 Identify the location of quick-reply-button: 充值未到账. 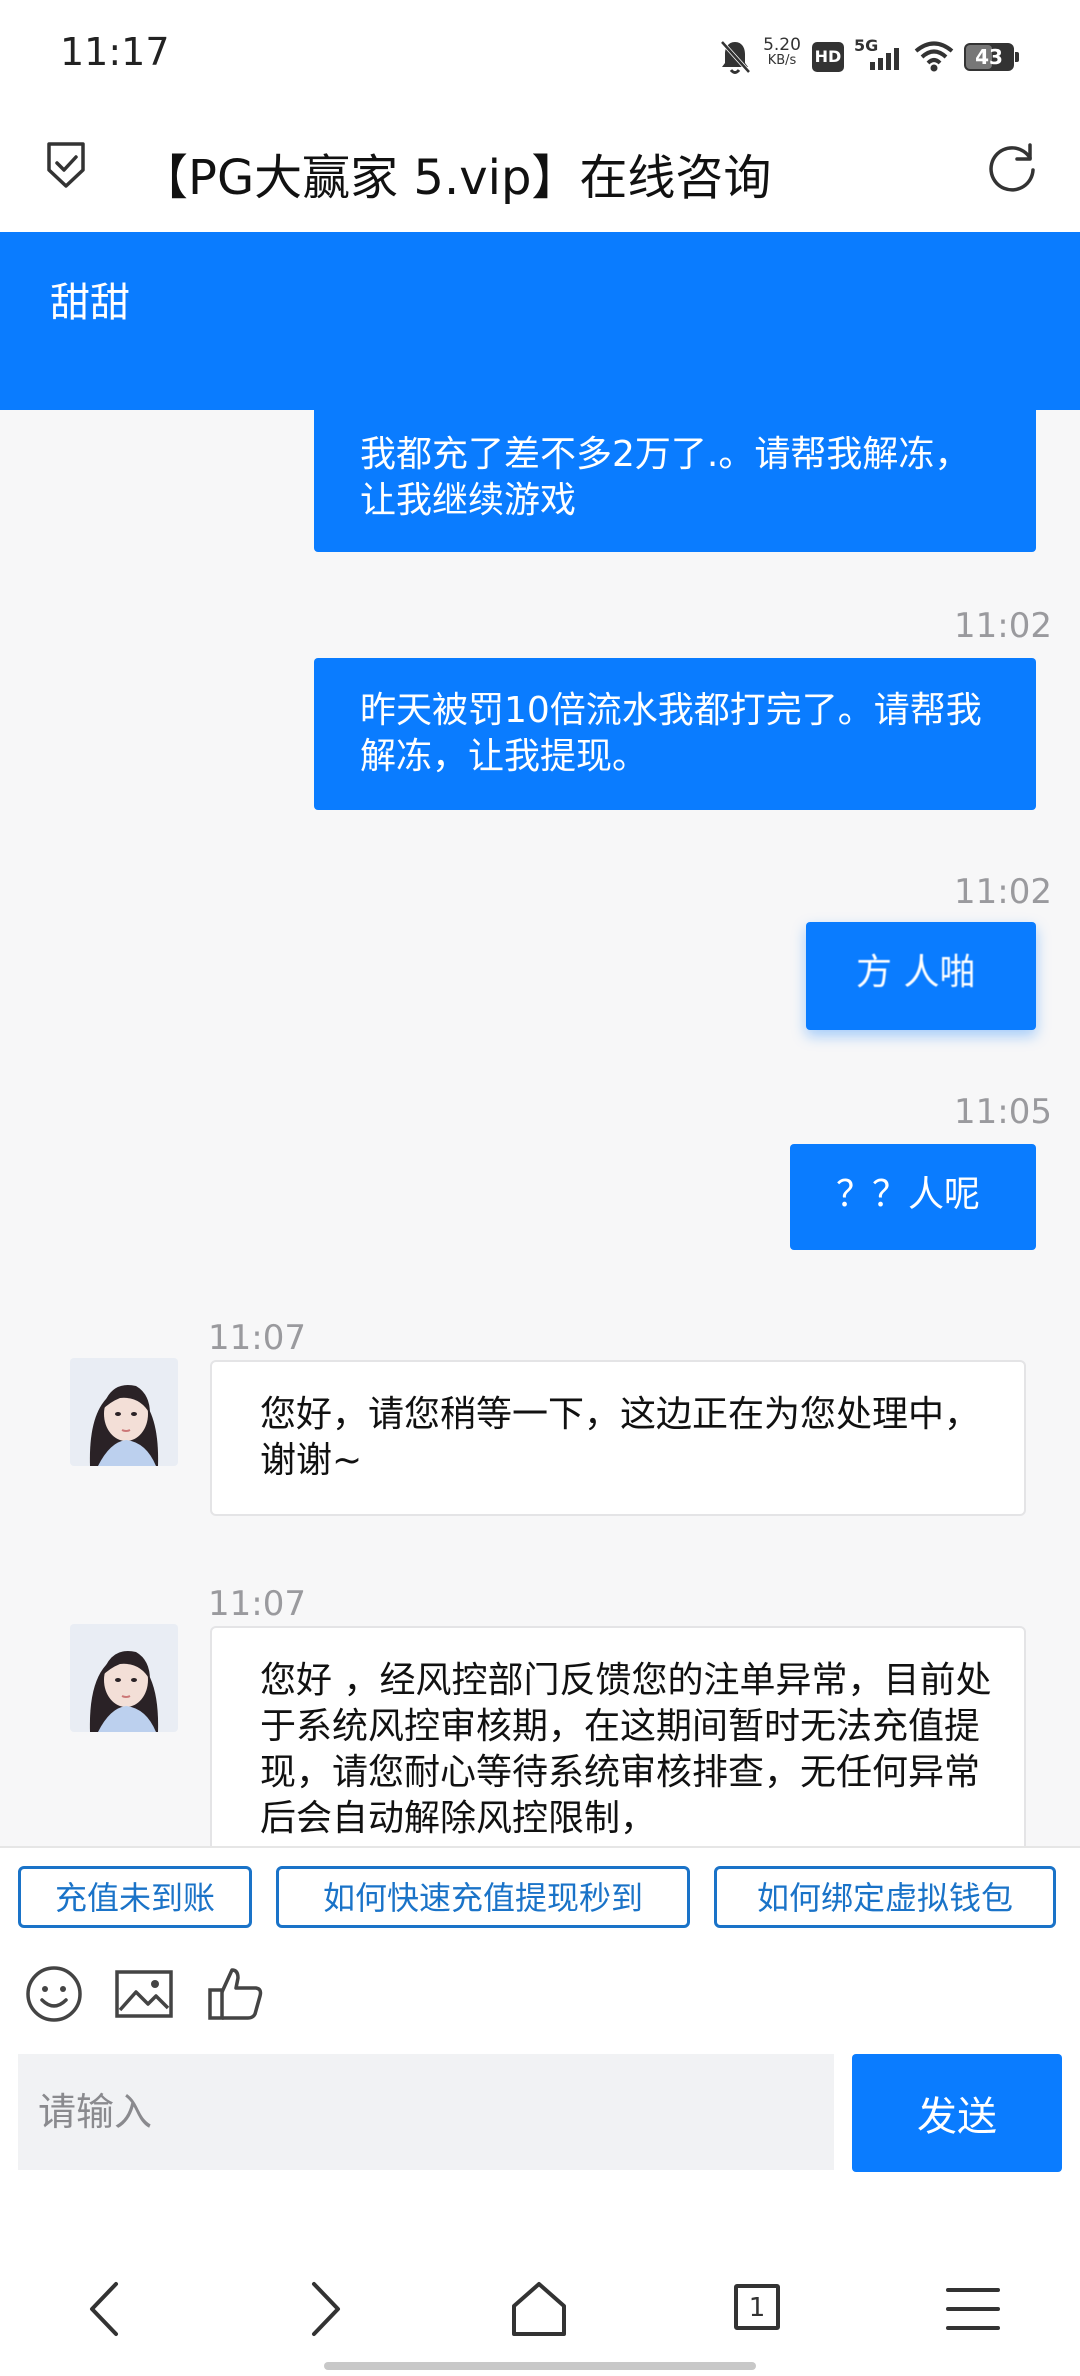
(135, 1897).